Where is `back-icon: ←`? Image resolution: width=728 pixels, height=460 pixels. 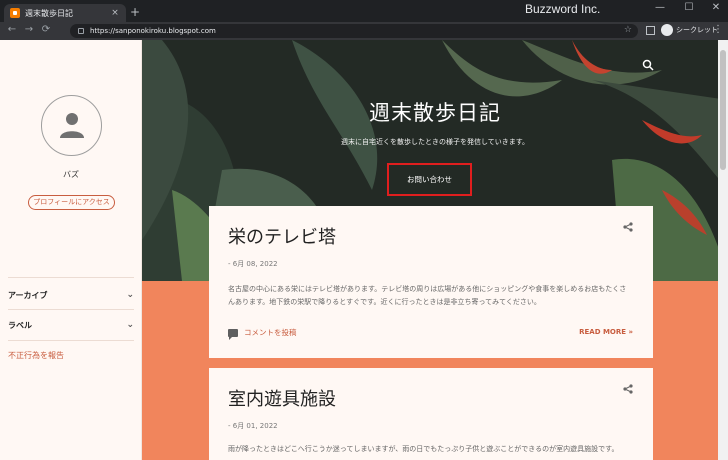 back-icon: ← is located at coordinates (12, 29).